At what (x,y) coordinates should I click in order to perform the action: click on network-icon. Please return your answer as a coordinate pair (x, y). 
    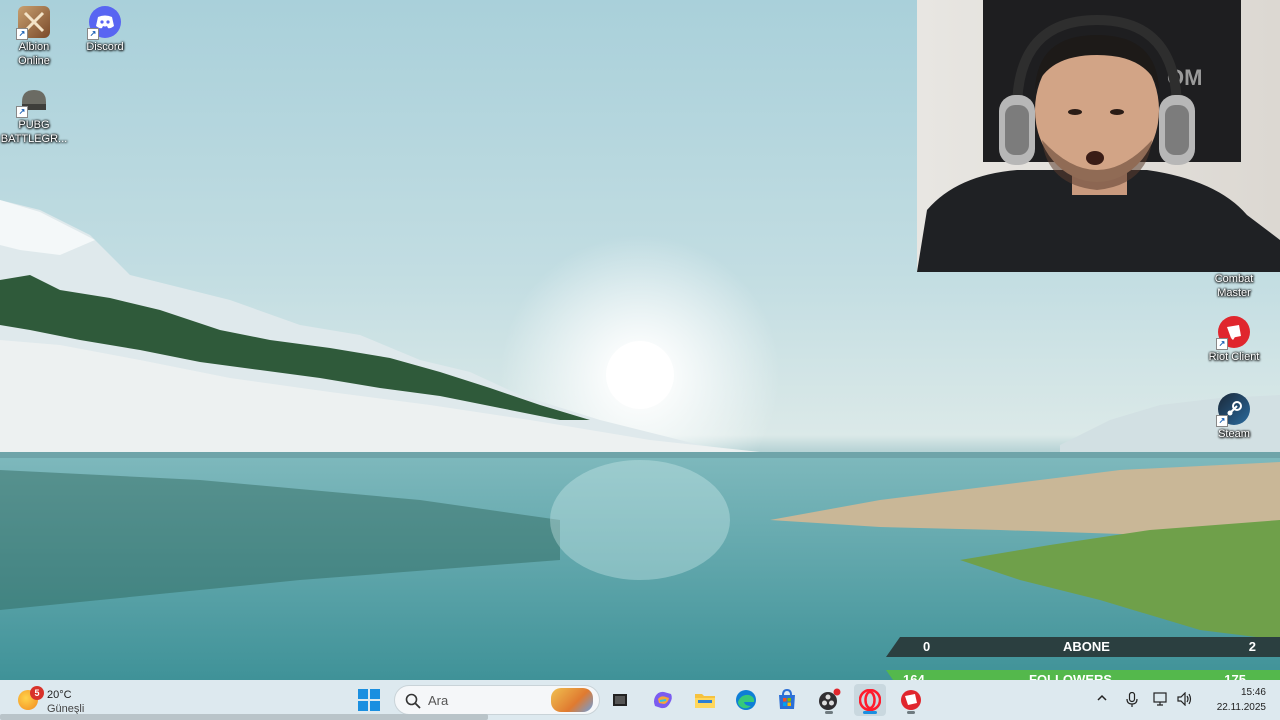
    Looking at the image, I should click on (1161, 699).